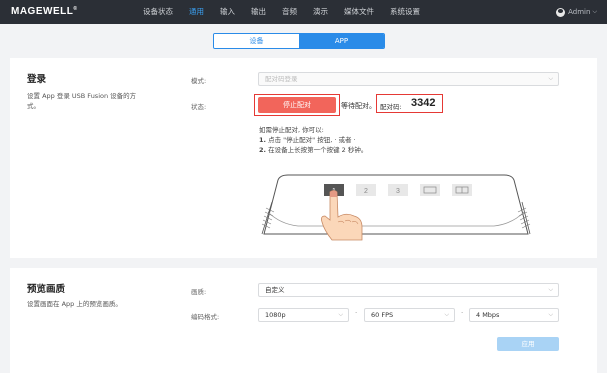 This screenshot has width=607, height=373. What do you see at coordinates (281, 79) in the screenshot?
I see `mode-select-value: 配对码登录` at bounding box center [281, 79].